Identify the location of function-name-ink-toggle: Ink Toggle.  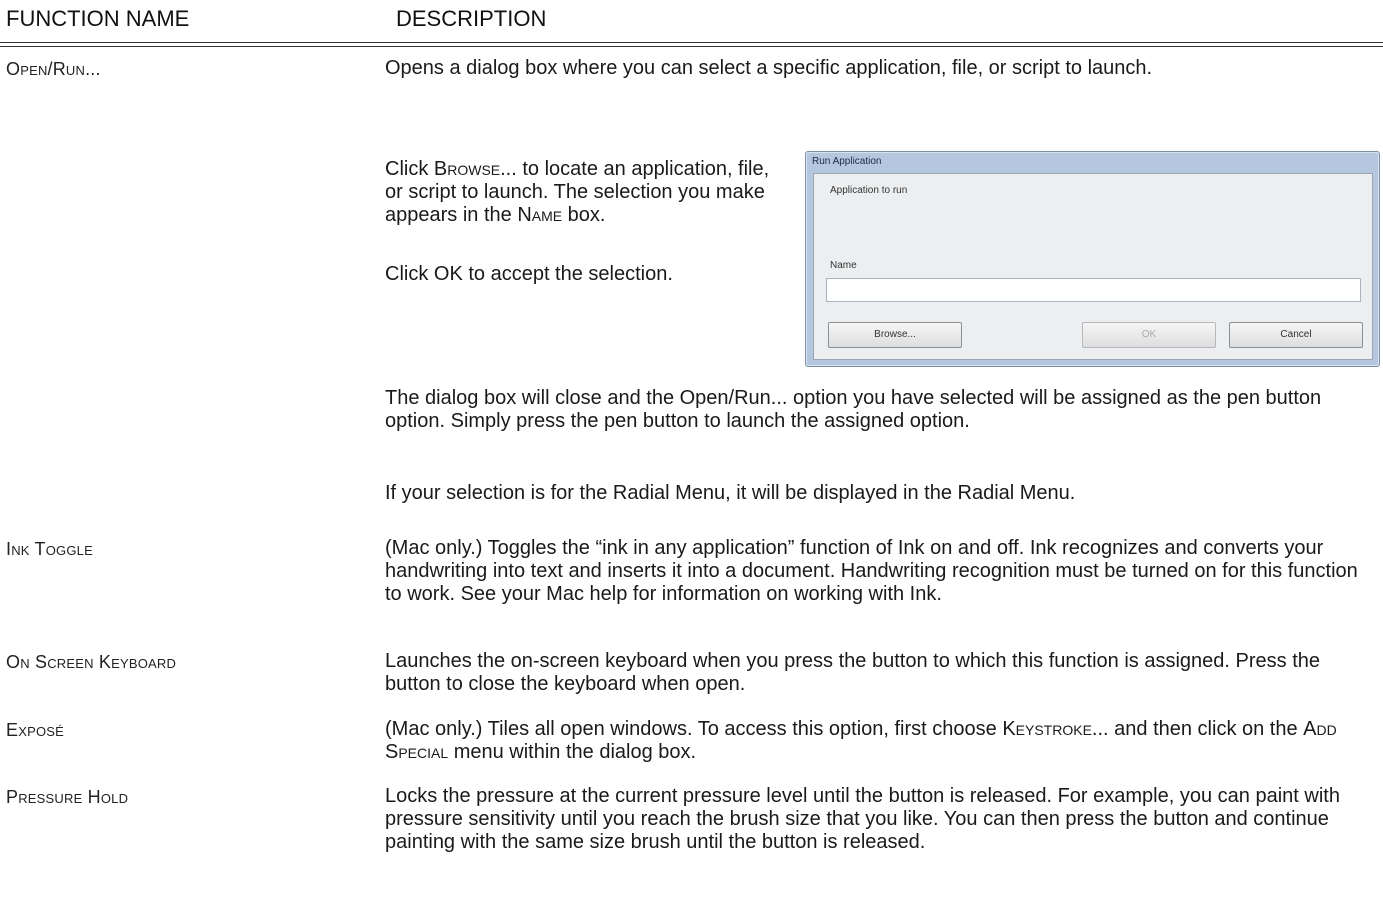
(49, 549).